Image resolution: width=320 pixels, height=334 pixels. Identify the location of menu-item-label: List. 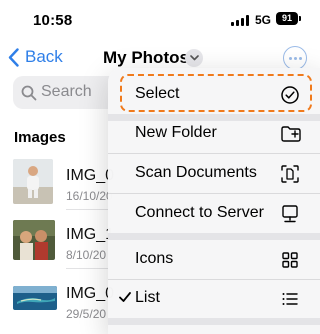
(147, 297).